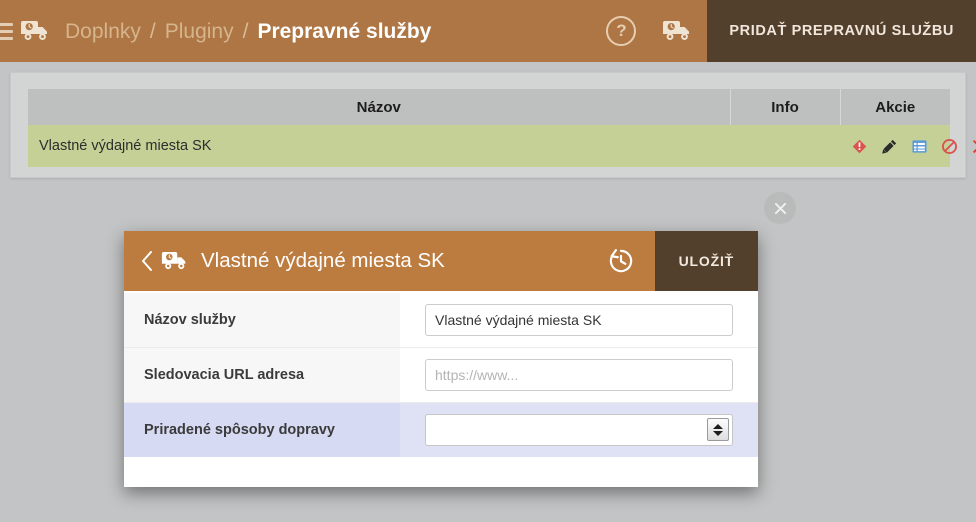  What do you see at coordinates (908, 146) in the screenshot?
I see `cell-actions` at bounding box center [908, 146].